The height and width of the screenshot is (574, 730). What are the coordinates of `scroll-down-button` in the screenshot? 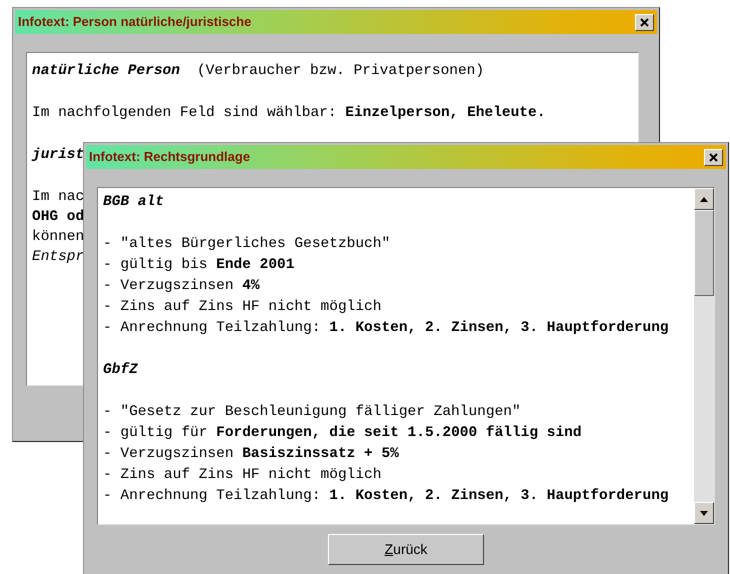 It's located at (704, 513).